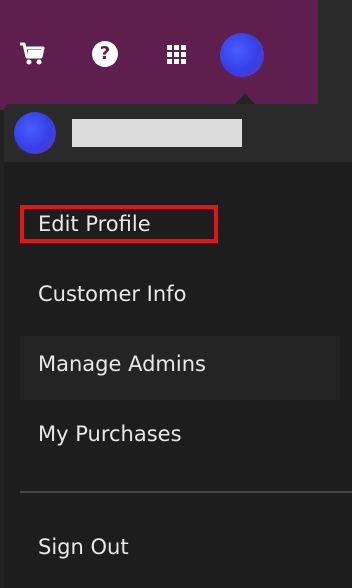 The image size is (352, 588). Describe the element at coordinates (119, 224) in the screenshot. I see `focus-highlight-box` at that location.